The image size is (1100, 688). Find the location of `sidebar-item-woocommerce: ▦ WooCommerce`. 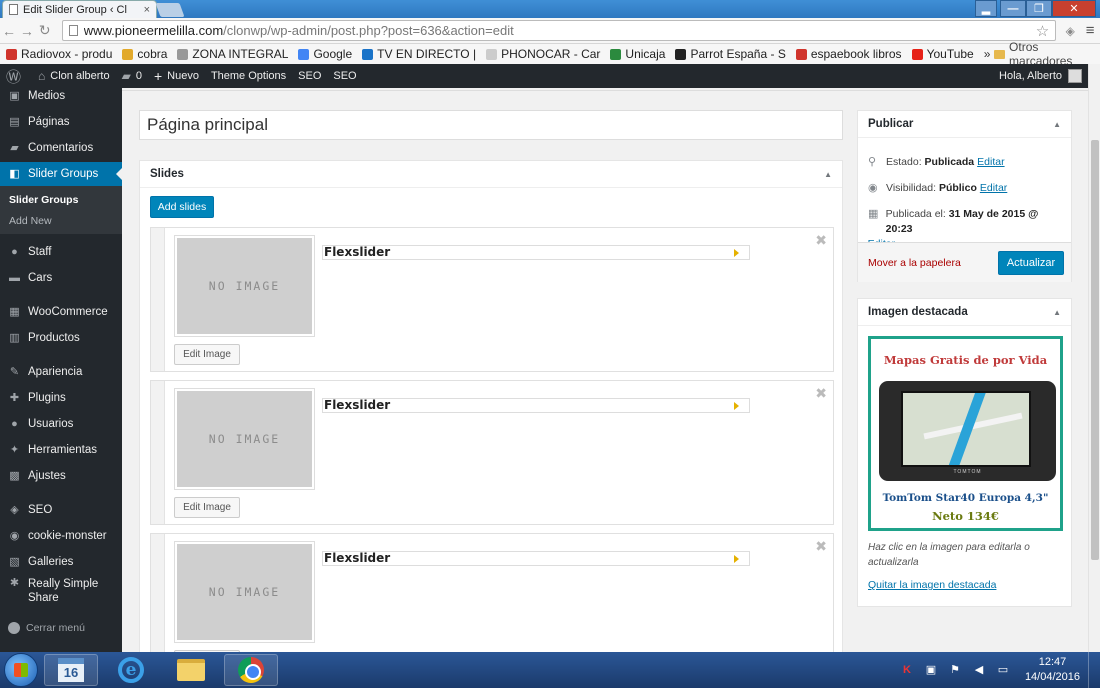

sidebar-item-woocommerce: ▦ WooCommerce is located at coordinates (61, 312).